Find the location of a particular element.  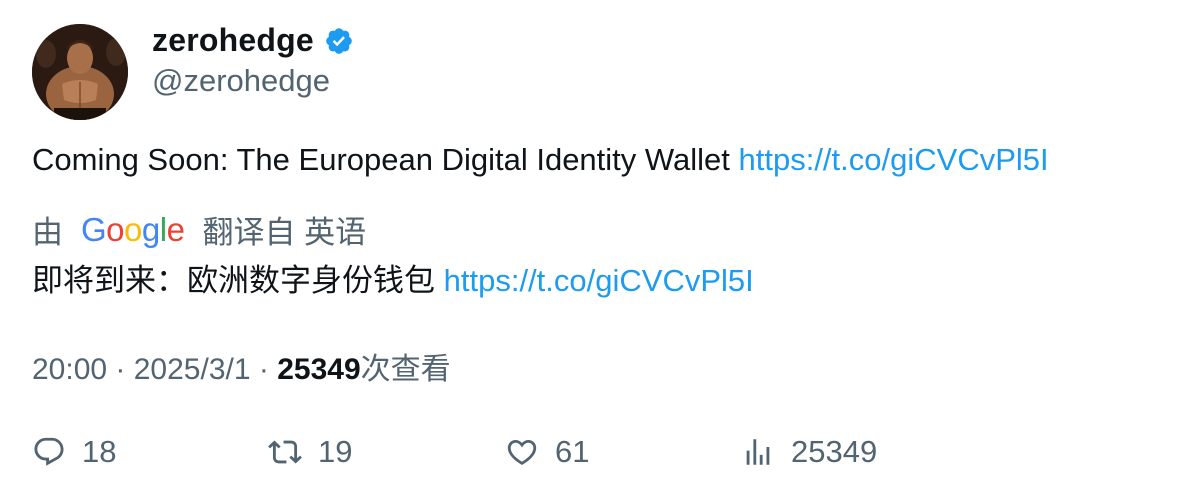

translated-link: https://t.co/giCVCvPl5I is located at coordinates (599, 280).